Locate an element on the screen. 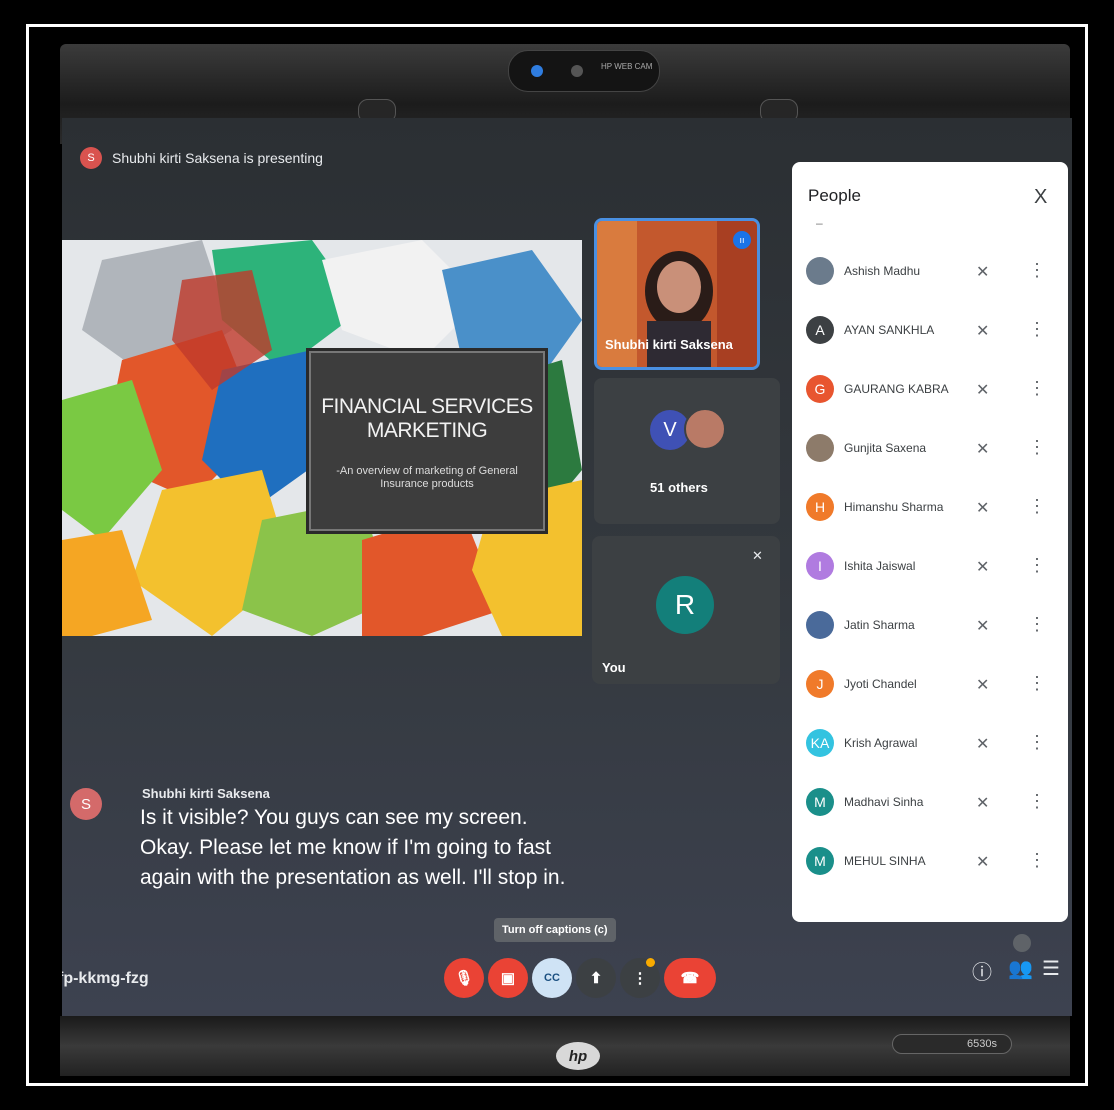  participant-name: Ashish Madhu is located at coordinates (882, 271).